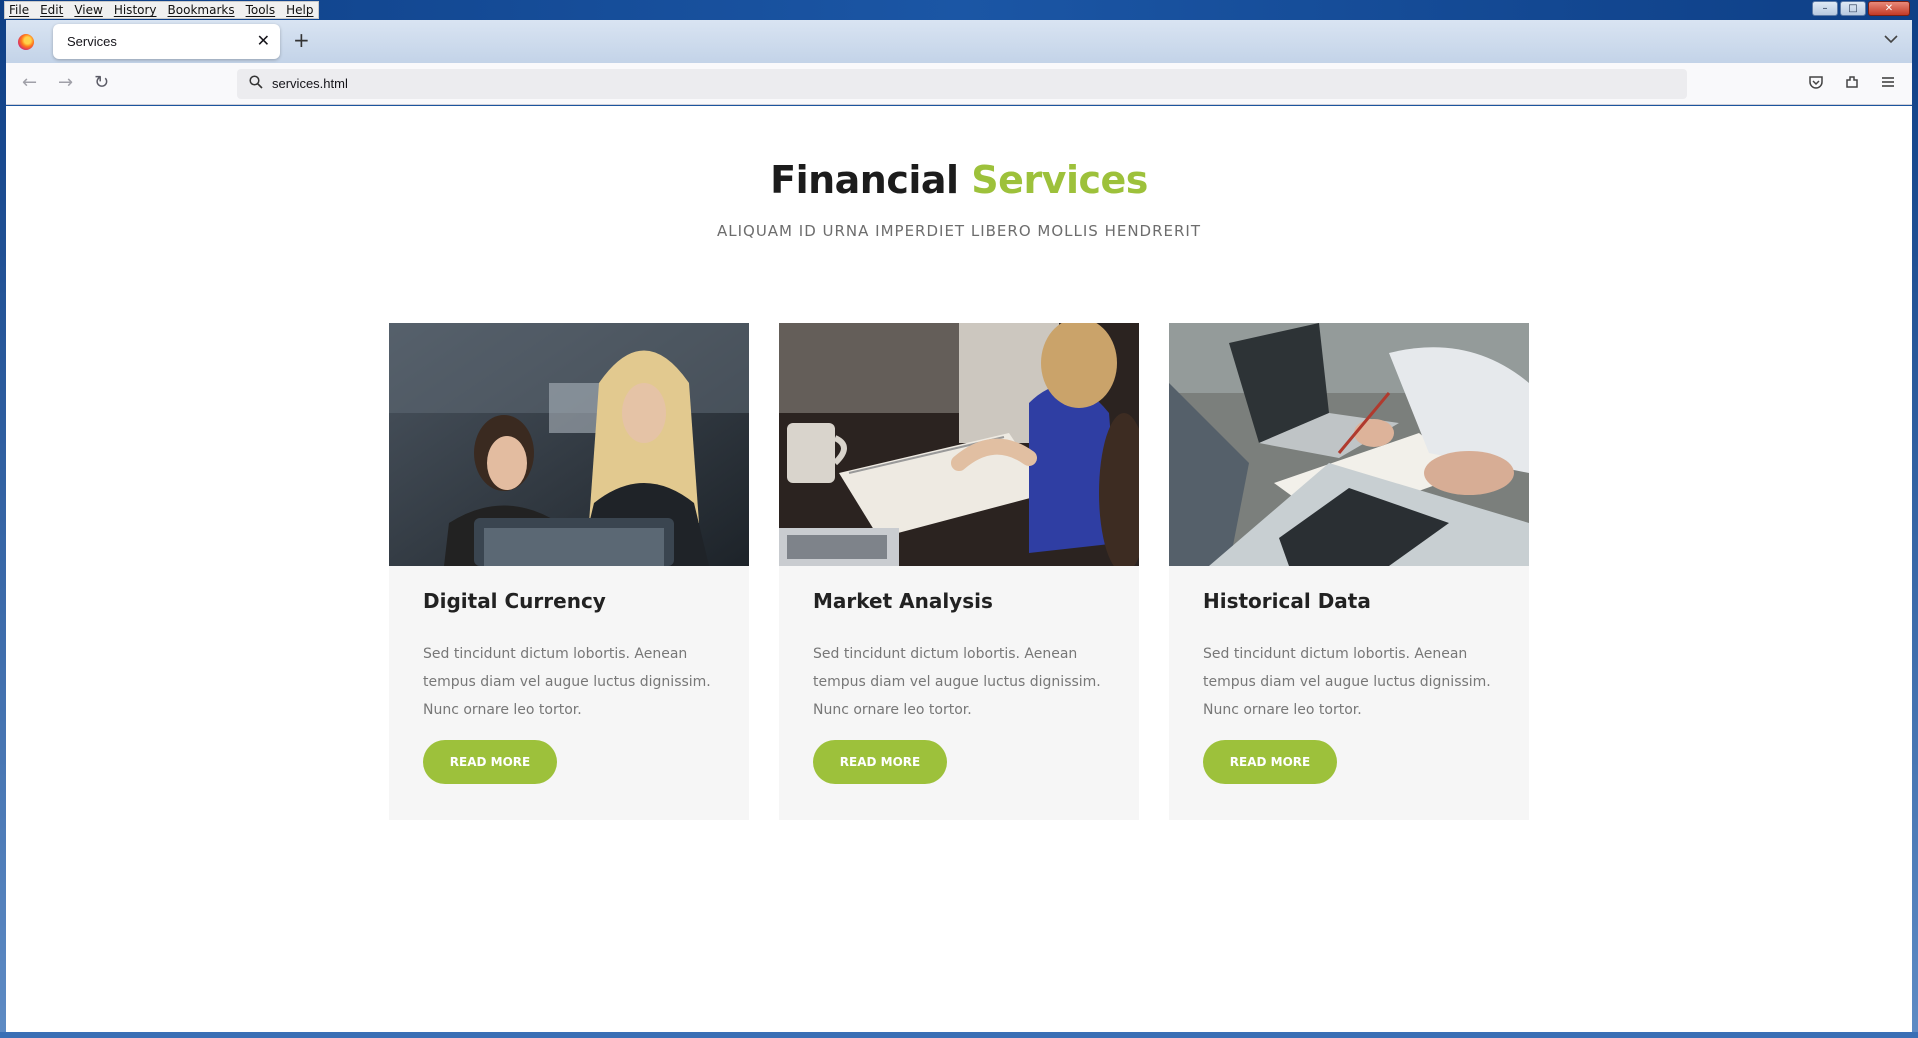 This screenshot has height=1038, width=1918. I want to click on close-window-button: ✕, so click(1889, 8).